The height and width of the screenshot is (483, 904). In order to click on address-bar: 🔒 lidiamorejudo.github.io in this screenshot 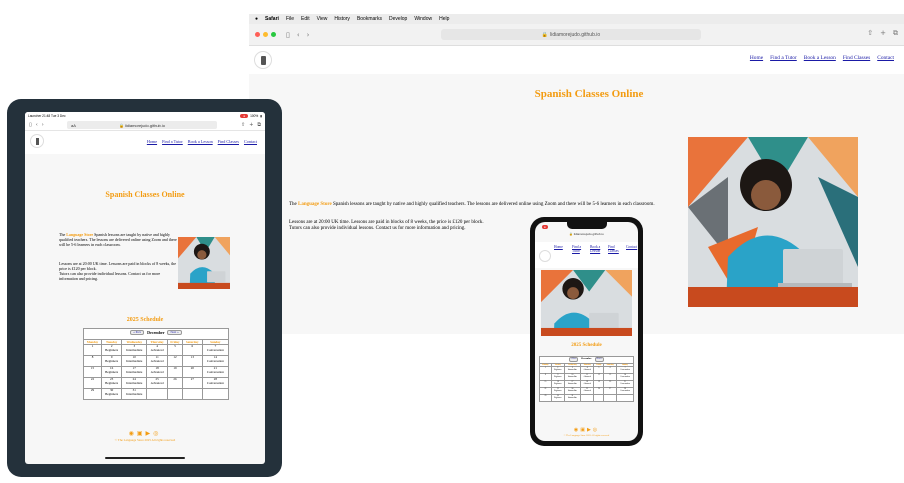, I will do `click(571, 34)`.